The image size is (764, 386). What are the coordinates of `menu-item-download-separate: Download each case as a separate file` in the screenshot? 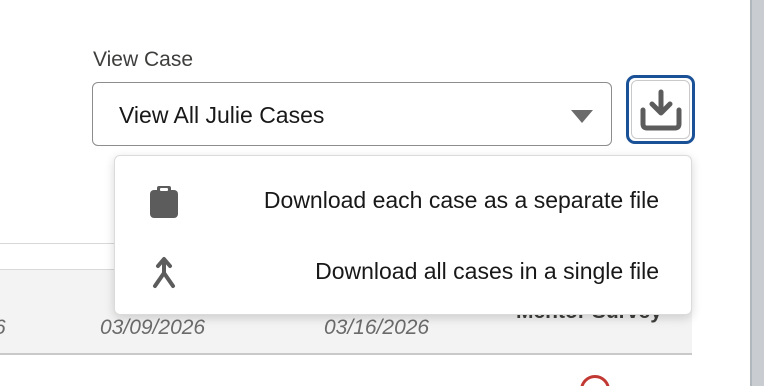 It's located at (403, 201).